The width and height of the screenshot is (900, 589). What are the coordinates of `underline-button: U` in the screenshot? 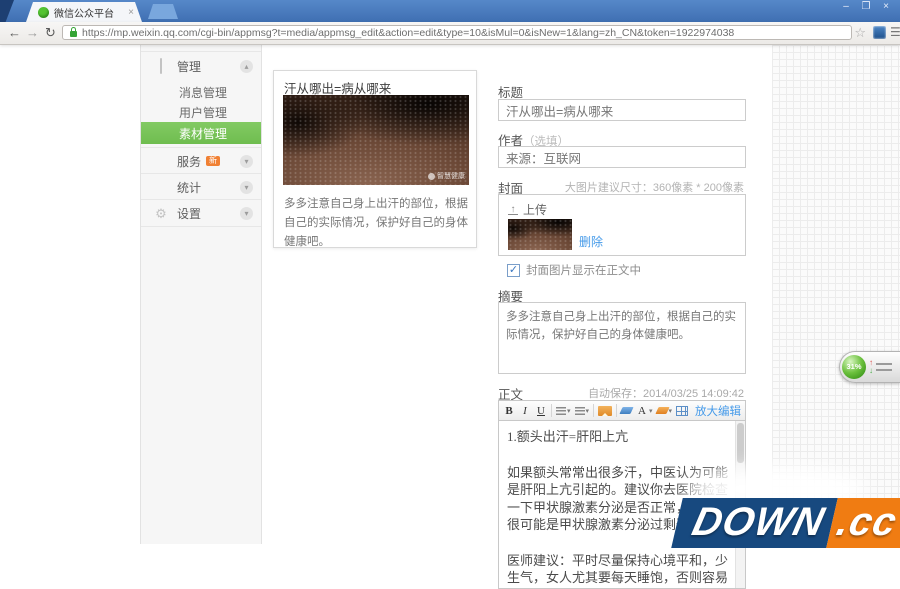 It's located at (541, 411).